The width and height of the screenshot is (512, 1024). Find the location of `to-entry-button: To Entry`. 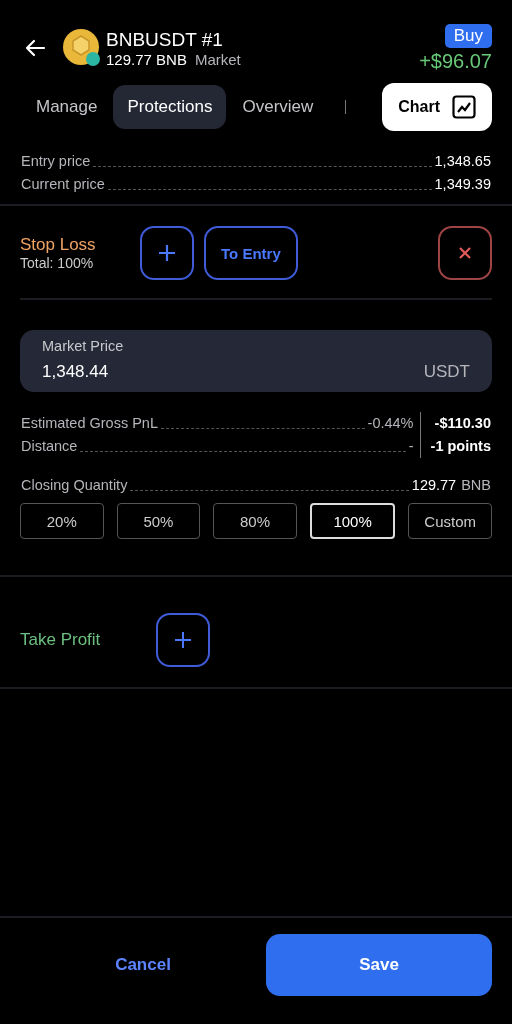

to-entry-button: To Entry is located at coordinates (251, 253).